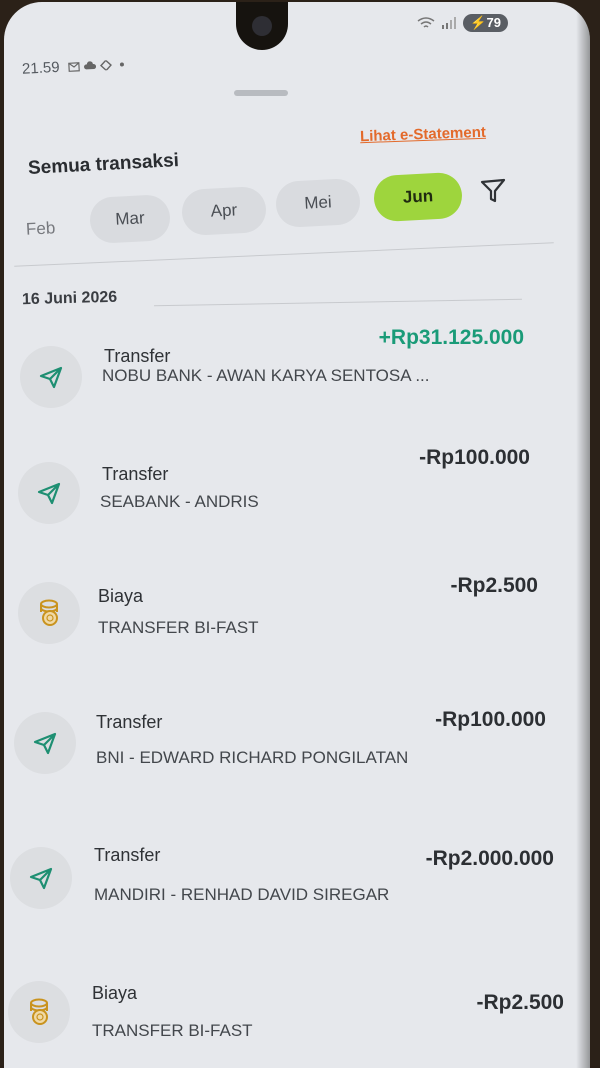 This screenshot has width=600, height=1068. What do you see at coordinates (478, 22) in the screenshot?
I see `charging-icon: ⚡` at bounding box center [478, 22].